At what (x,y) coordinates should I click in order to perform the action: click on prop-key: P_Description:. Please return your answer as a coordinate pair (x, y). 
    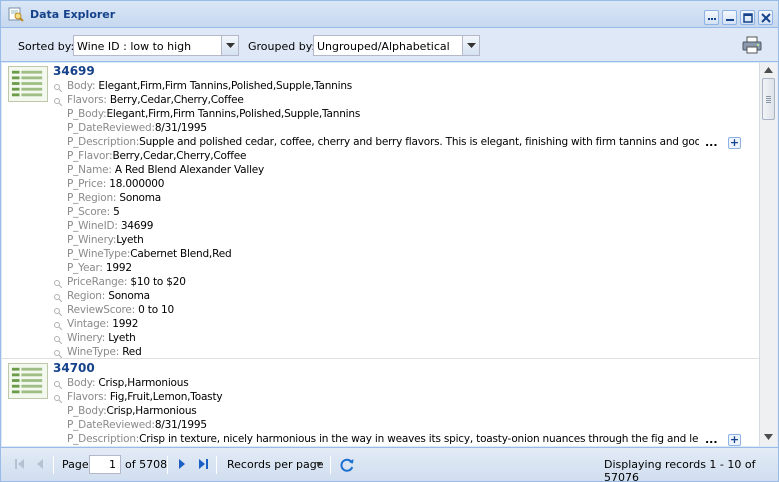
    Looking at the image, I should click on (103, 439).